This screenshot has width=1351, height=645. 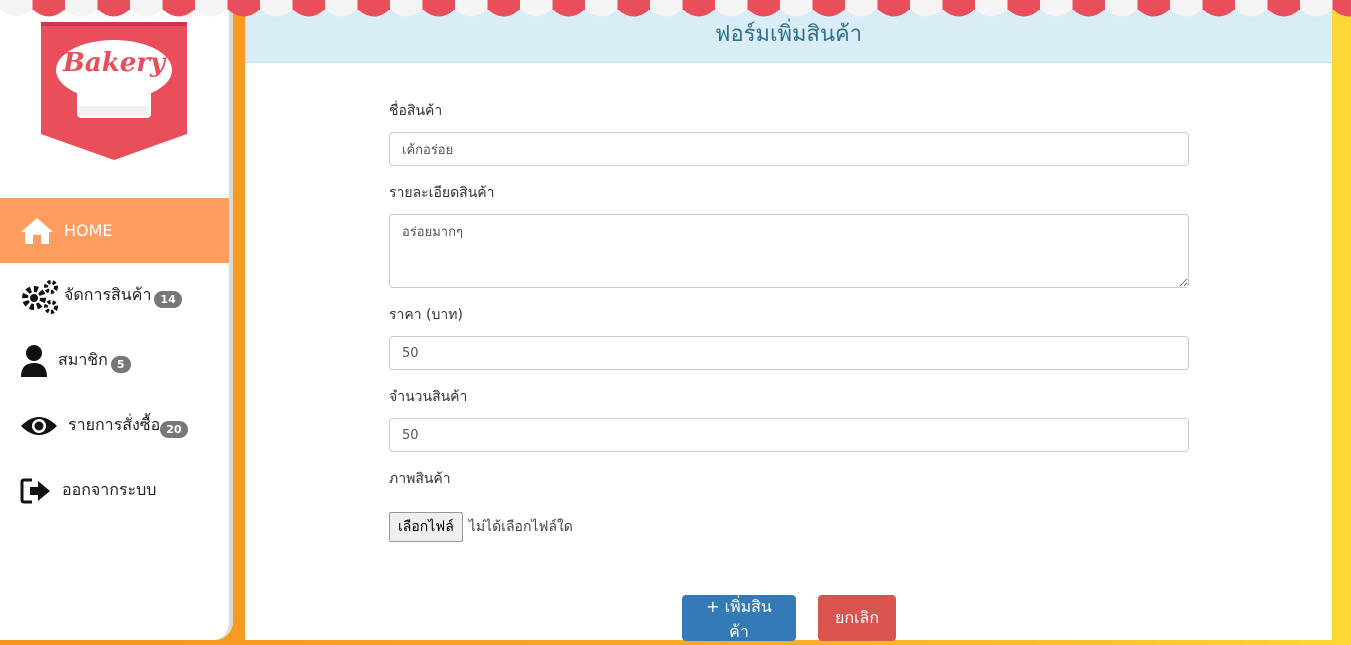 What do you see at coordinates (789, 435) in the screenshot?
I see `quantity-input` at bounding box center [789, 435].